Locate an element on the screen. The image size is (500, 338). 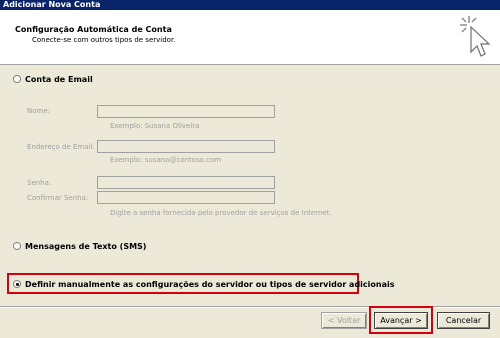
next-button: Avançar > is located at coordinates (401, 320).